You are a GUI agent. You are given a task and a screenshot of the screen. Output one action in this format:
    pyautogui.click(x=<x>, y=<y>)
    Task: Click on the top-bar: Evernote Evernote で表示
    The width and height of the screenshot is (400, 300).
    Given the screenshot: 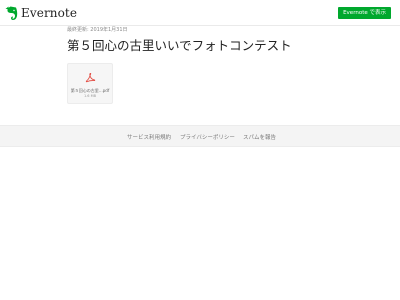 What is the action you would take?
    pyautogui.click(x=200, y=13)
    